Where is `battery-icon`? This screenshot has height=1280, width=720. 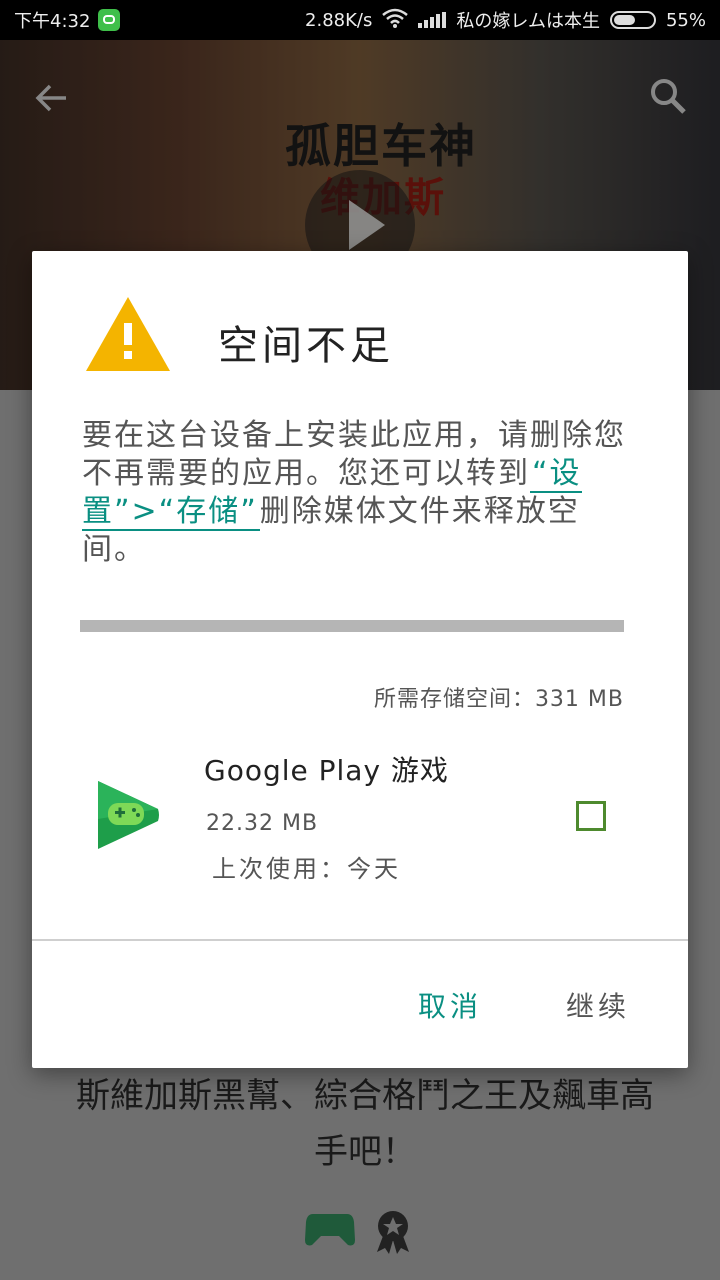 battery-icon is located at coordinates (632, 20).